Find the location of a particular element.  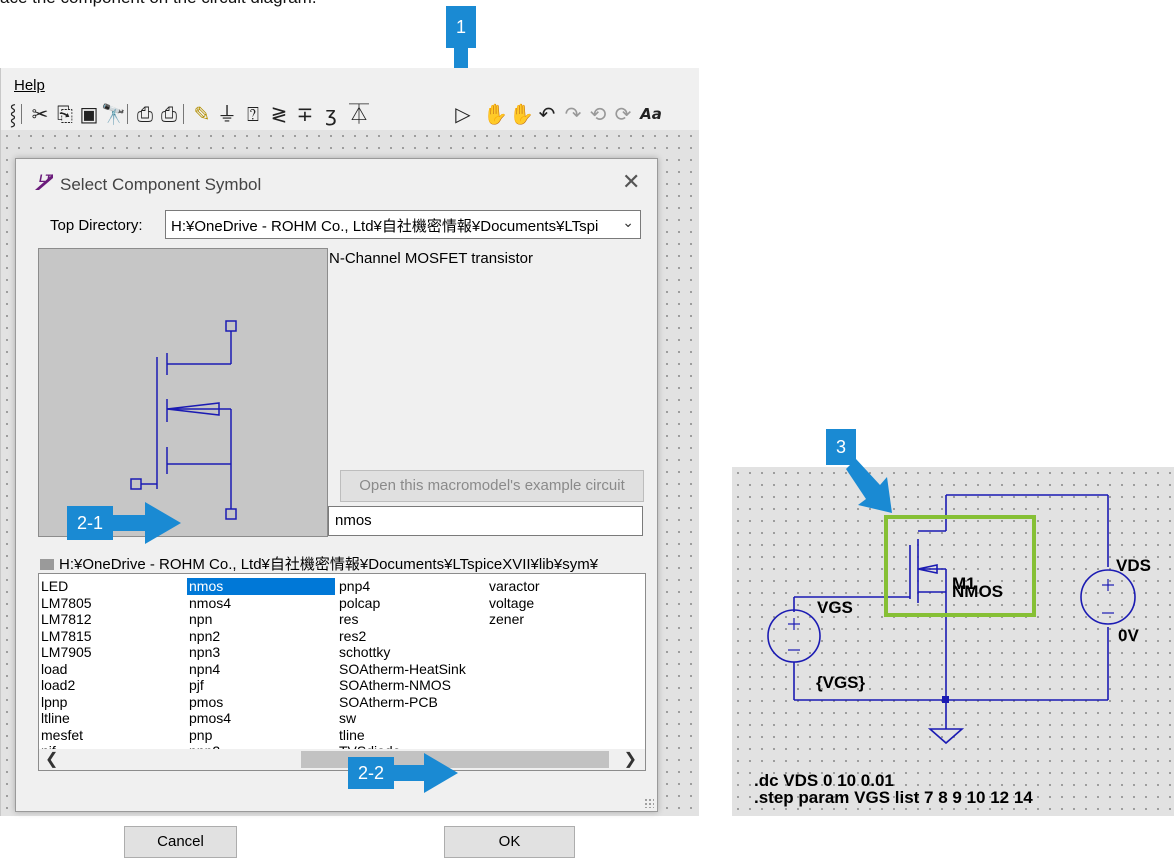

mirror-icon: ⟳ is located at coordinates (623, 114).